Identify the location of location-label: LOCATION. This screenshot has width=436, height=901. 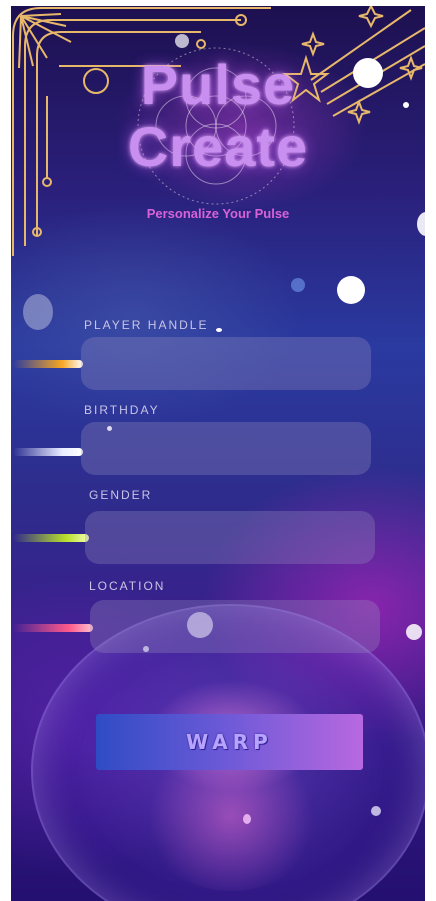
(127, 586).